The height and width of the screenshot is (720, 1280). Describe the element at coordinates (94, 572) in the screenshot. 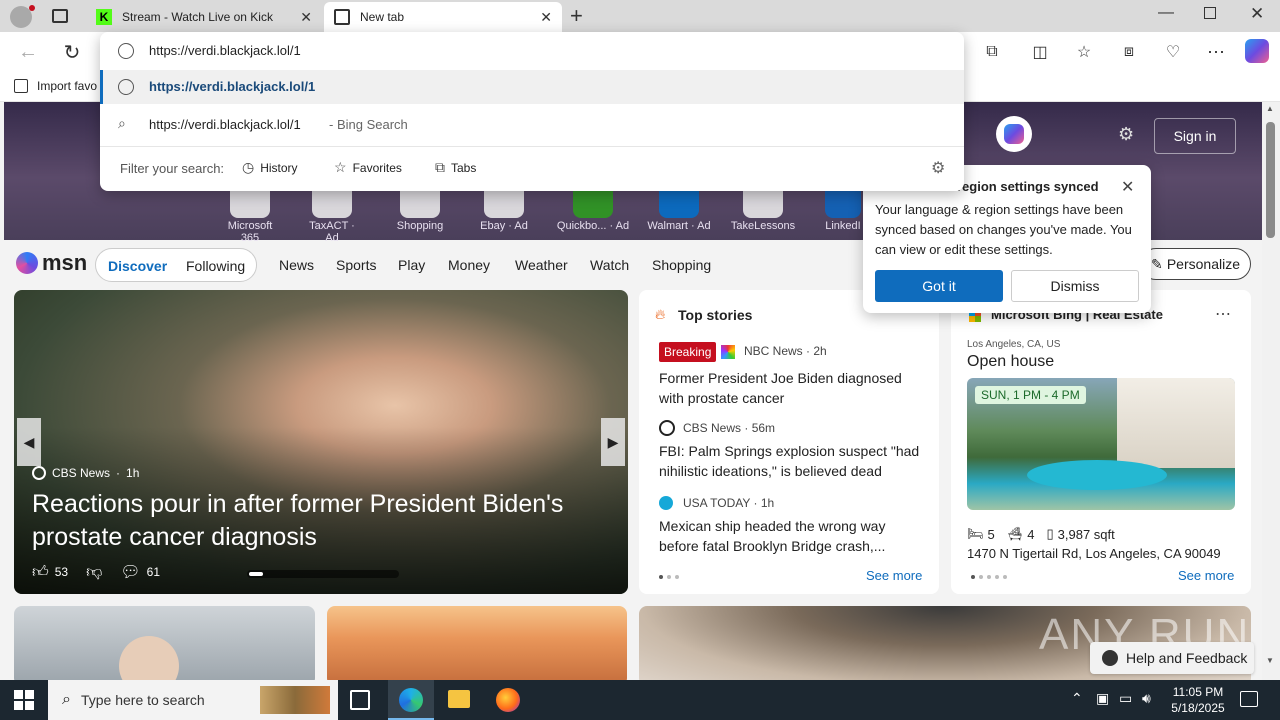

I see `dislike-icon: 👎︎` at that location.